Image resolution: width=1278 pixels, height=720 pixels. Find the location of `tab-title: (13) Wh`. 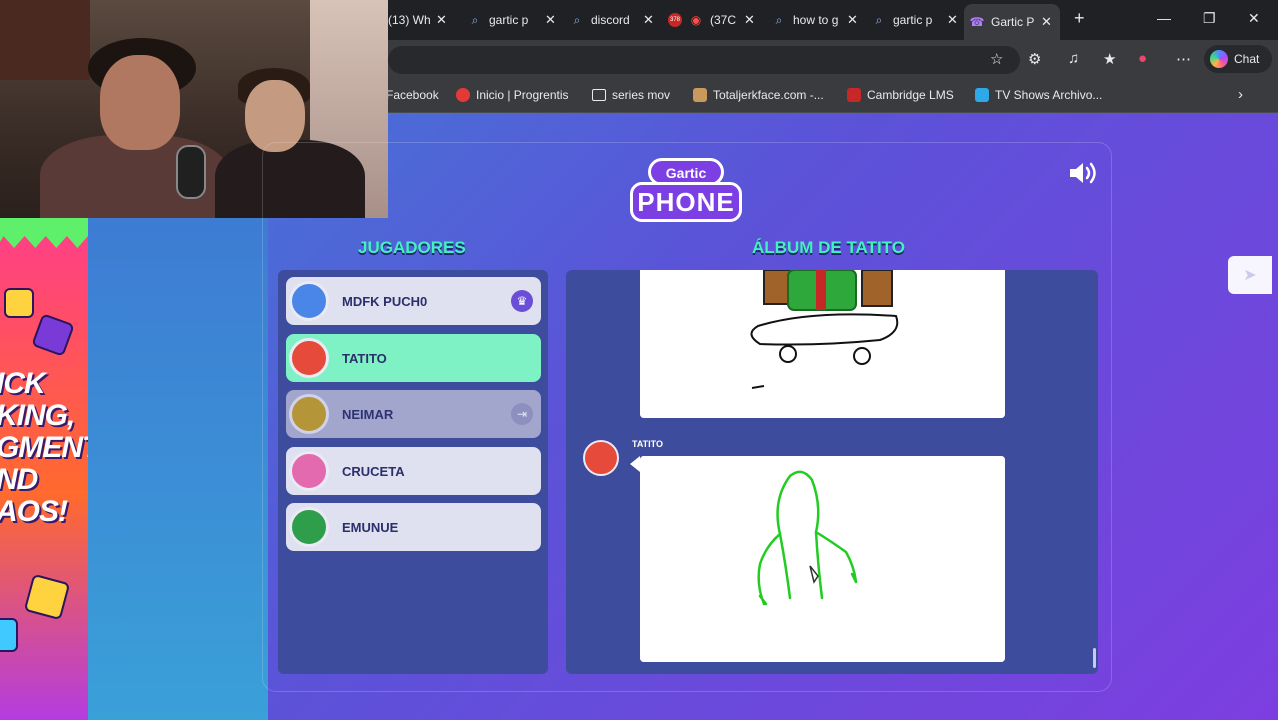

tab-title: (13) Wh is located at coordinates (409, 20).